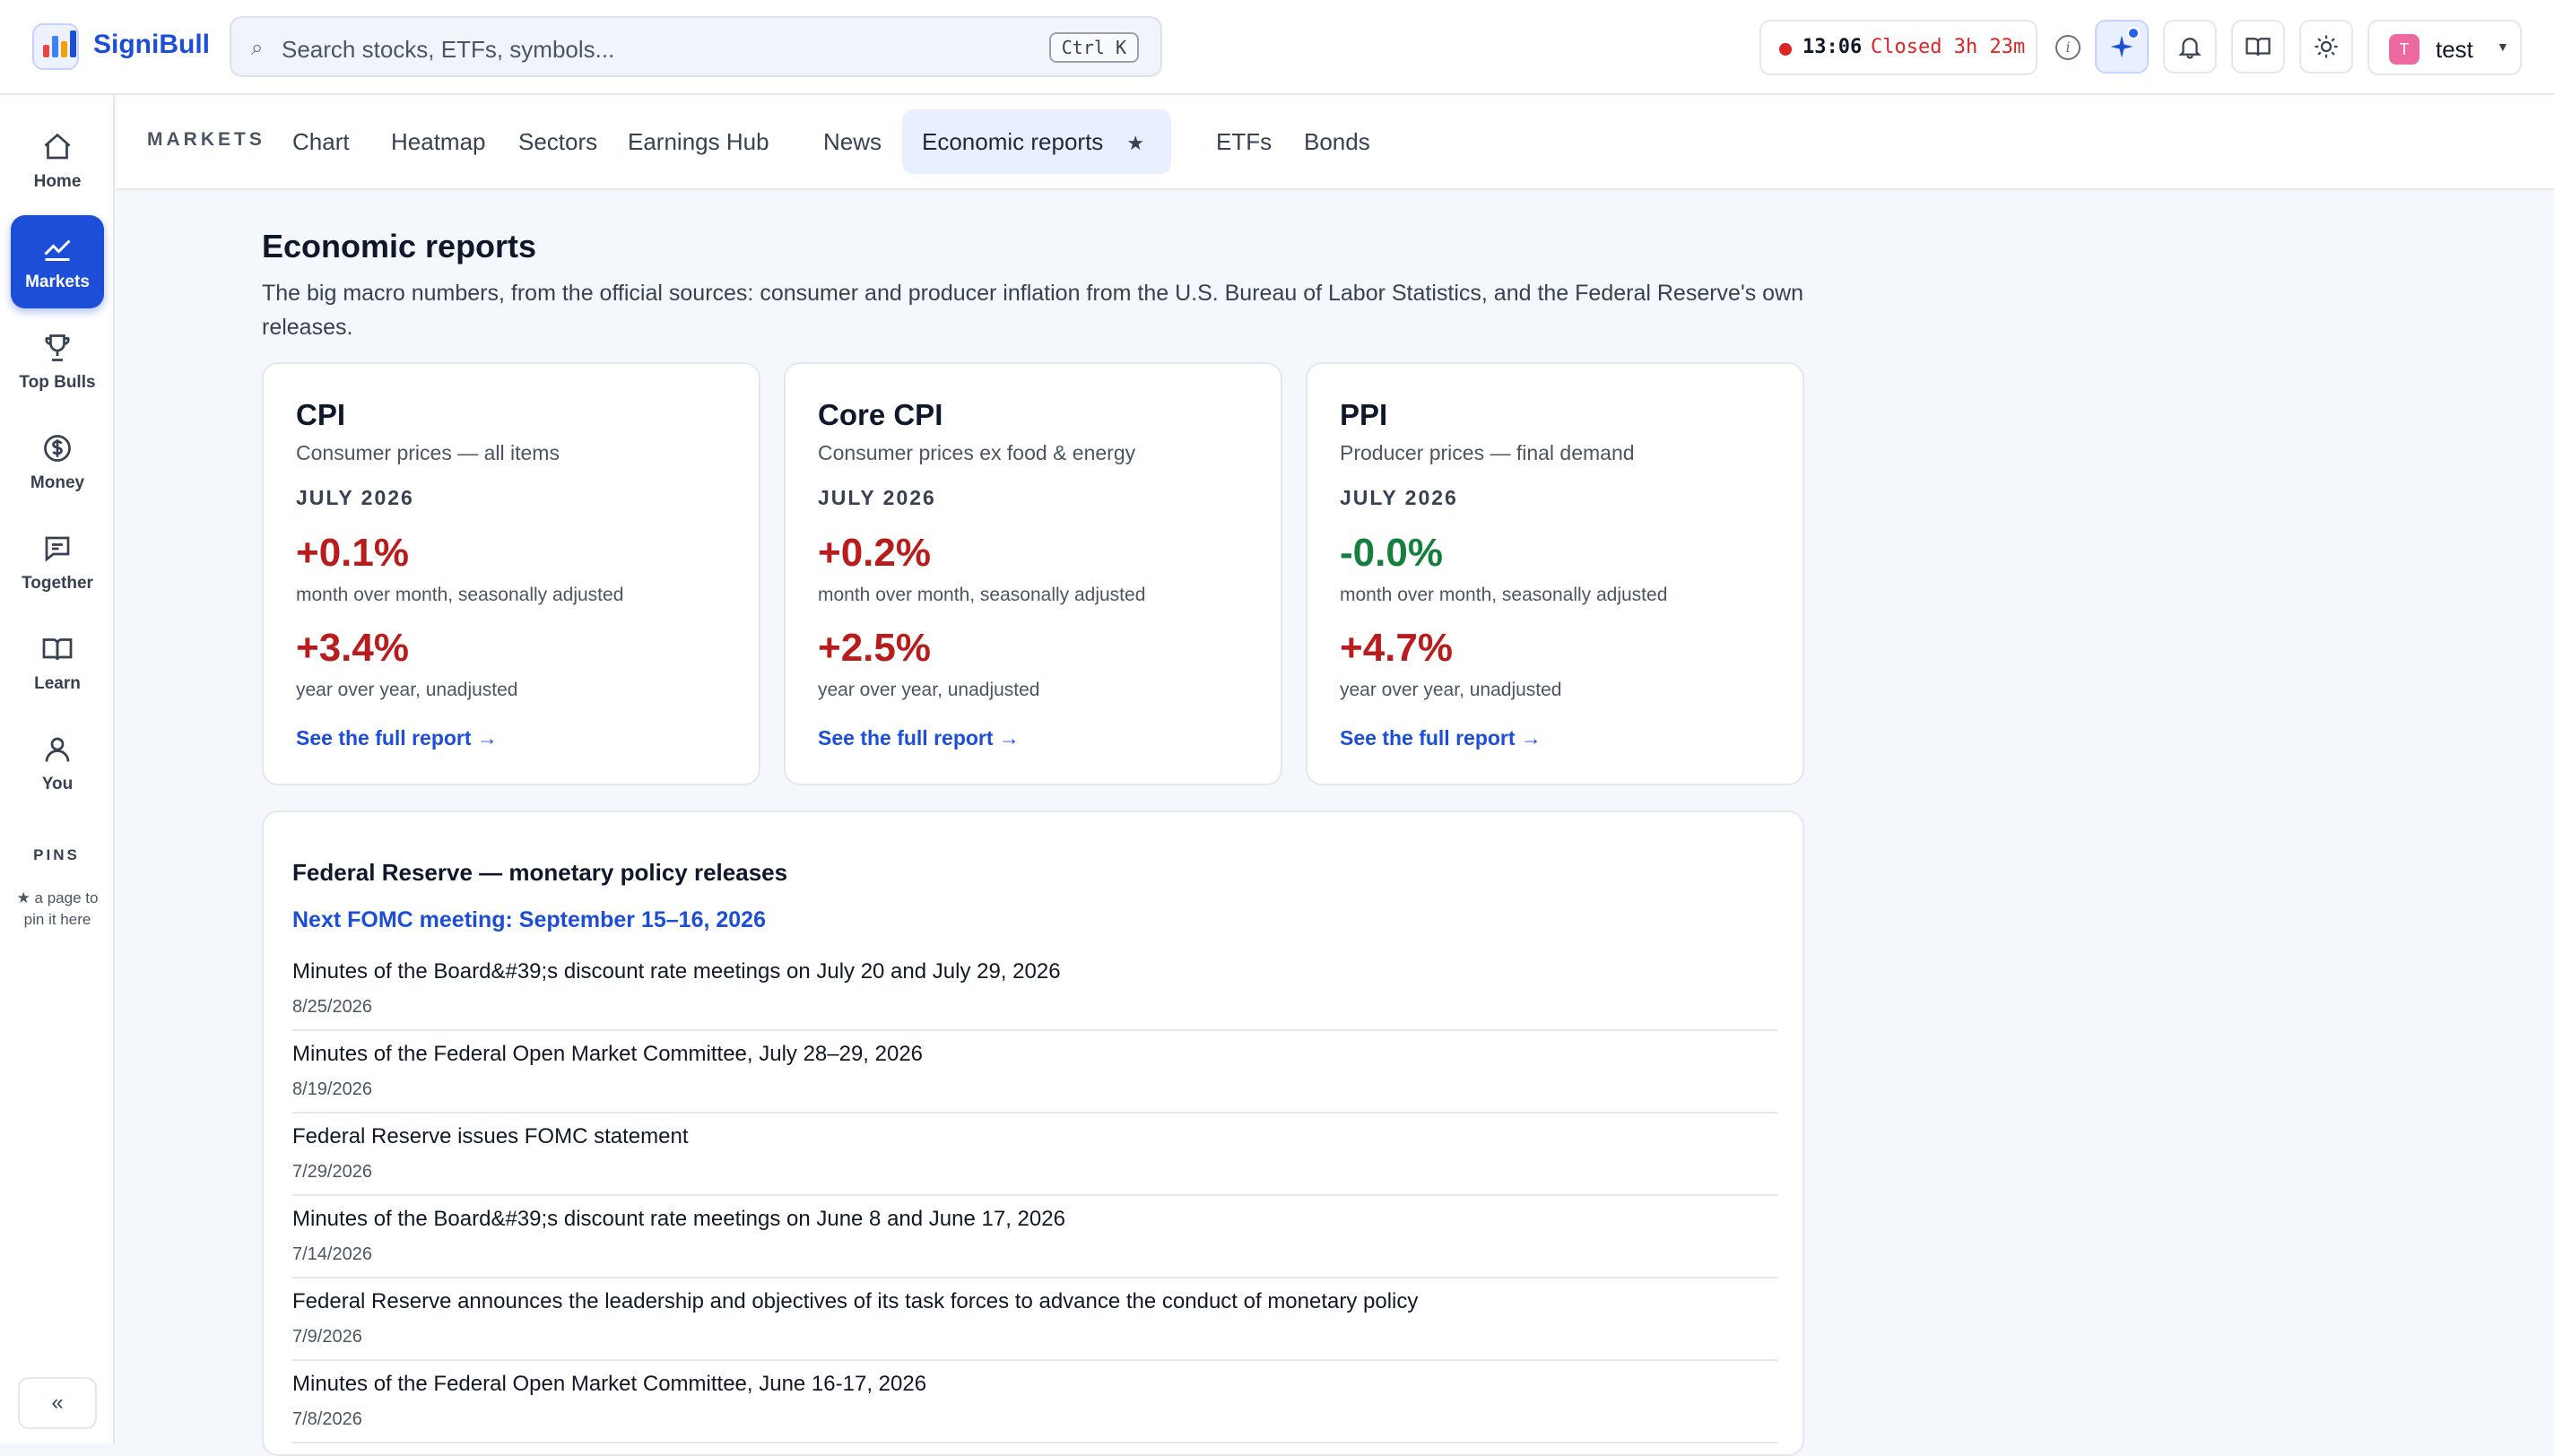 This screenshot has height=1456, width=2554. What do you see at coordinates (57, 563) in the screenshot?
I see `sidebar-item-together: Together` at bounding box center [57, 563].